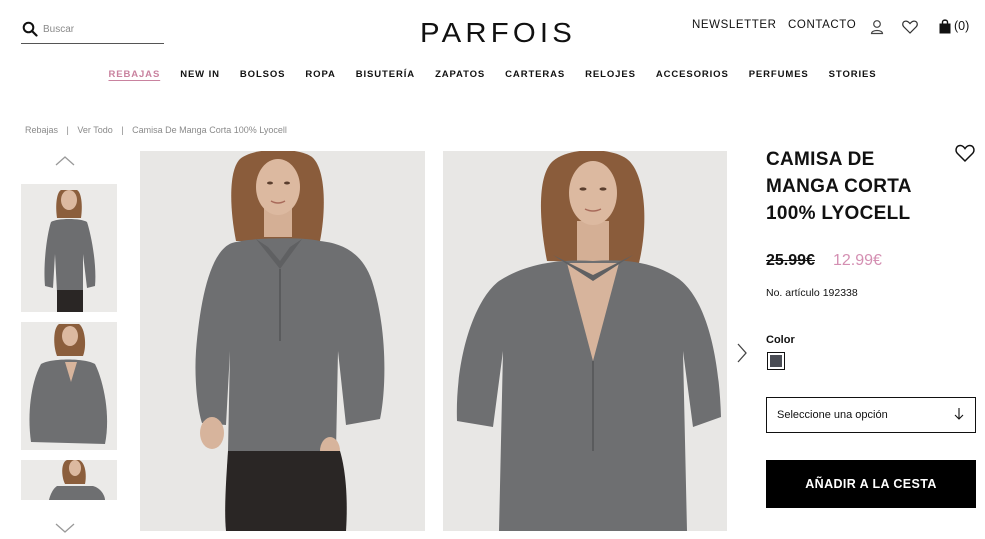 The width and height of the screenshot is (985, 539). I want to click on search-bar, so click(92, 32).